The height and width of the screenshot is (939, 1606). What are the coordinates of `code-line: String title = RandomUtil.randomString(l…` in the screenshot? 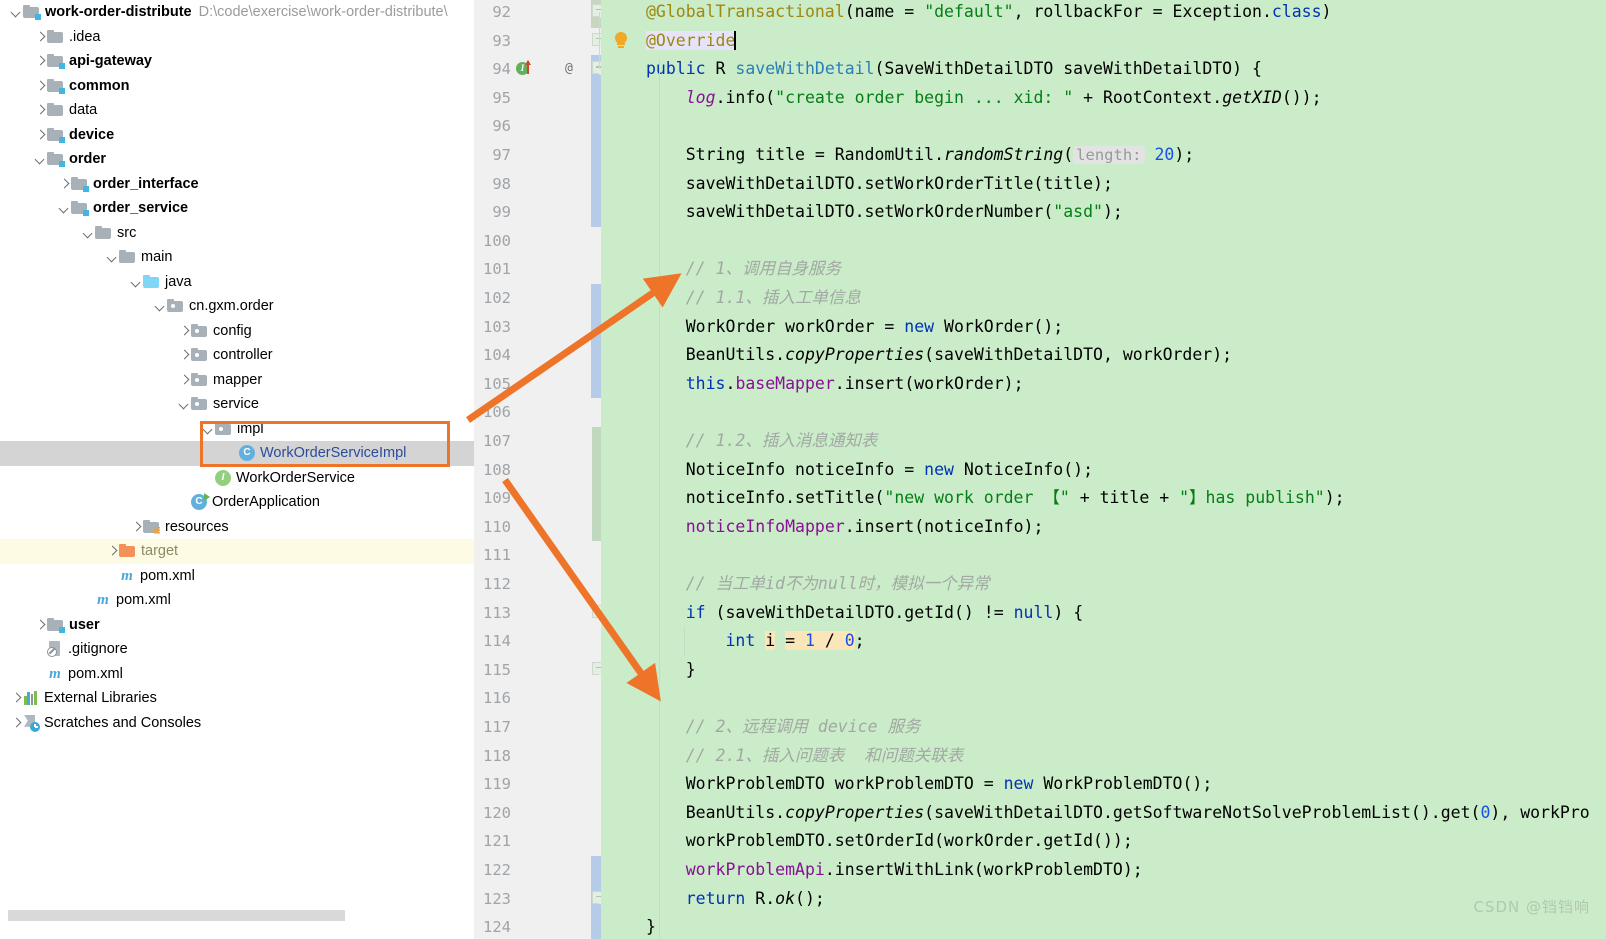 It's located at (1103, 155).